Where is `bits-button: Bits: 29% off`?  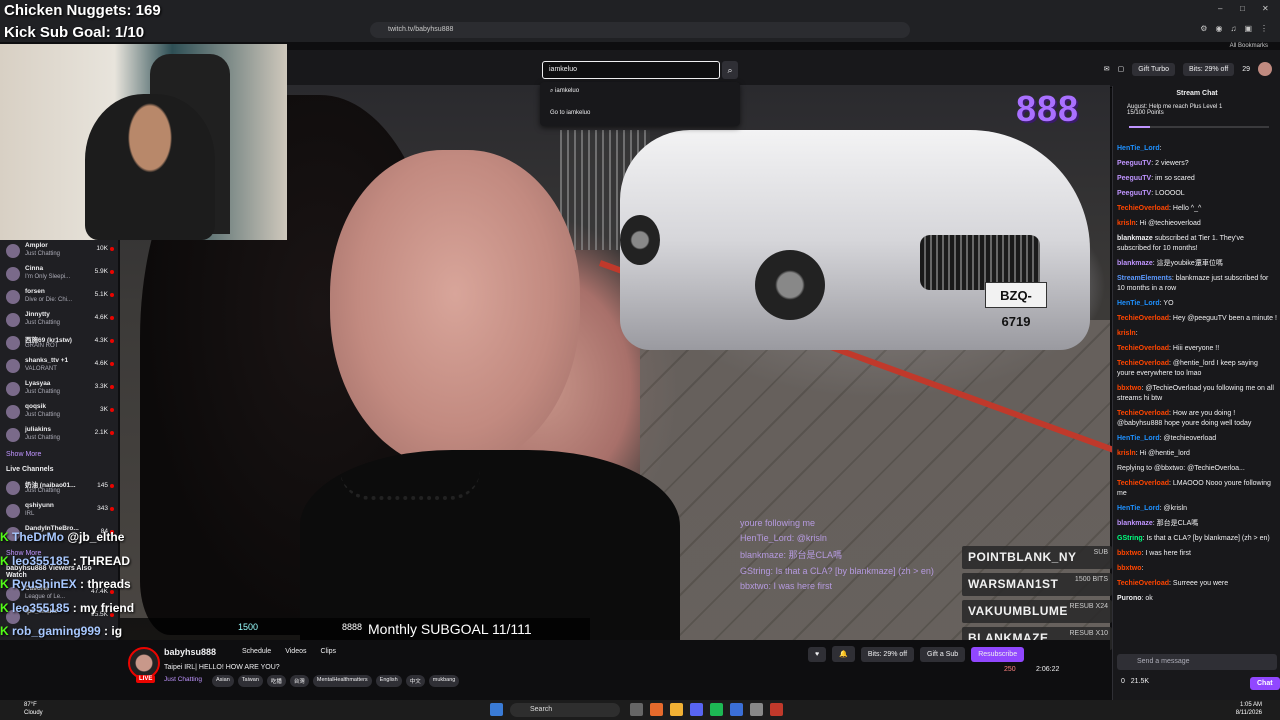
bits-button: Bits: 29% off is located at coordinates (887, 654).